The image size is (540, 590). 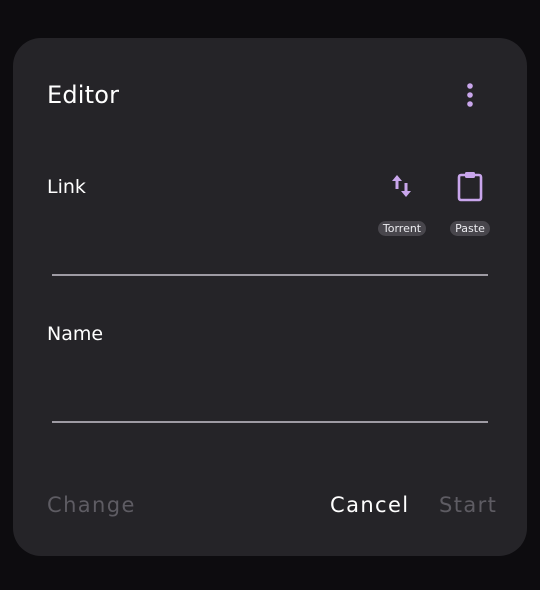 I want to click on more-vert-icon, so click(x=470, y=95).